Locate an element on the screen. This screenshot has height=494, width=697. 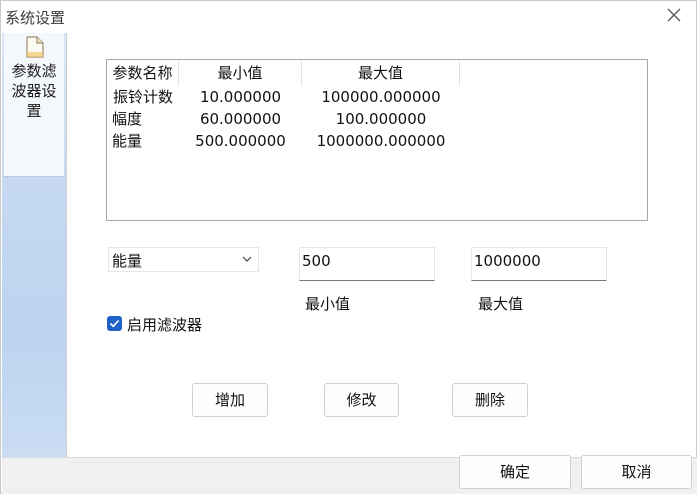
column-header-name: 参数名称 is located at coordinates (143, 73).